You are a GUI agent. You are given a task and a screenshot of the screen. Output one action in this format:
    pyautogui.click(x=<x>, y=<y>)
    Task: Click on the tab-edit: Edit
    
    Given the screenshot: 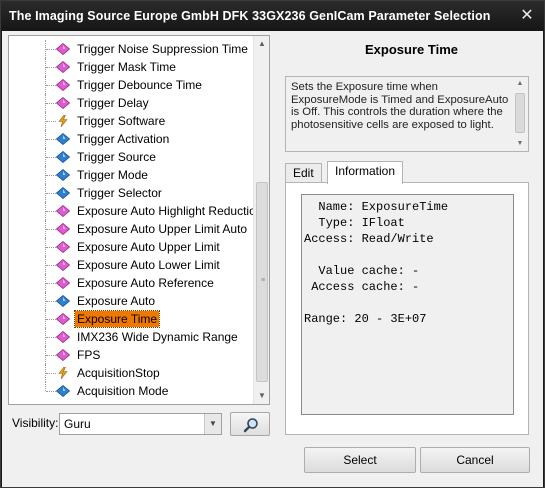 What is the action you would take?
    pyautogui.click(x=303, y=173)
    